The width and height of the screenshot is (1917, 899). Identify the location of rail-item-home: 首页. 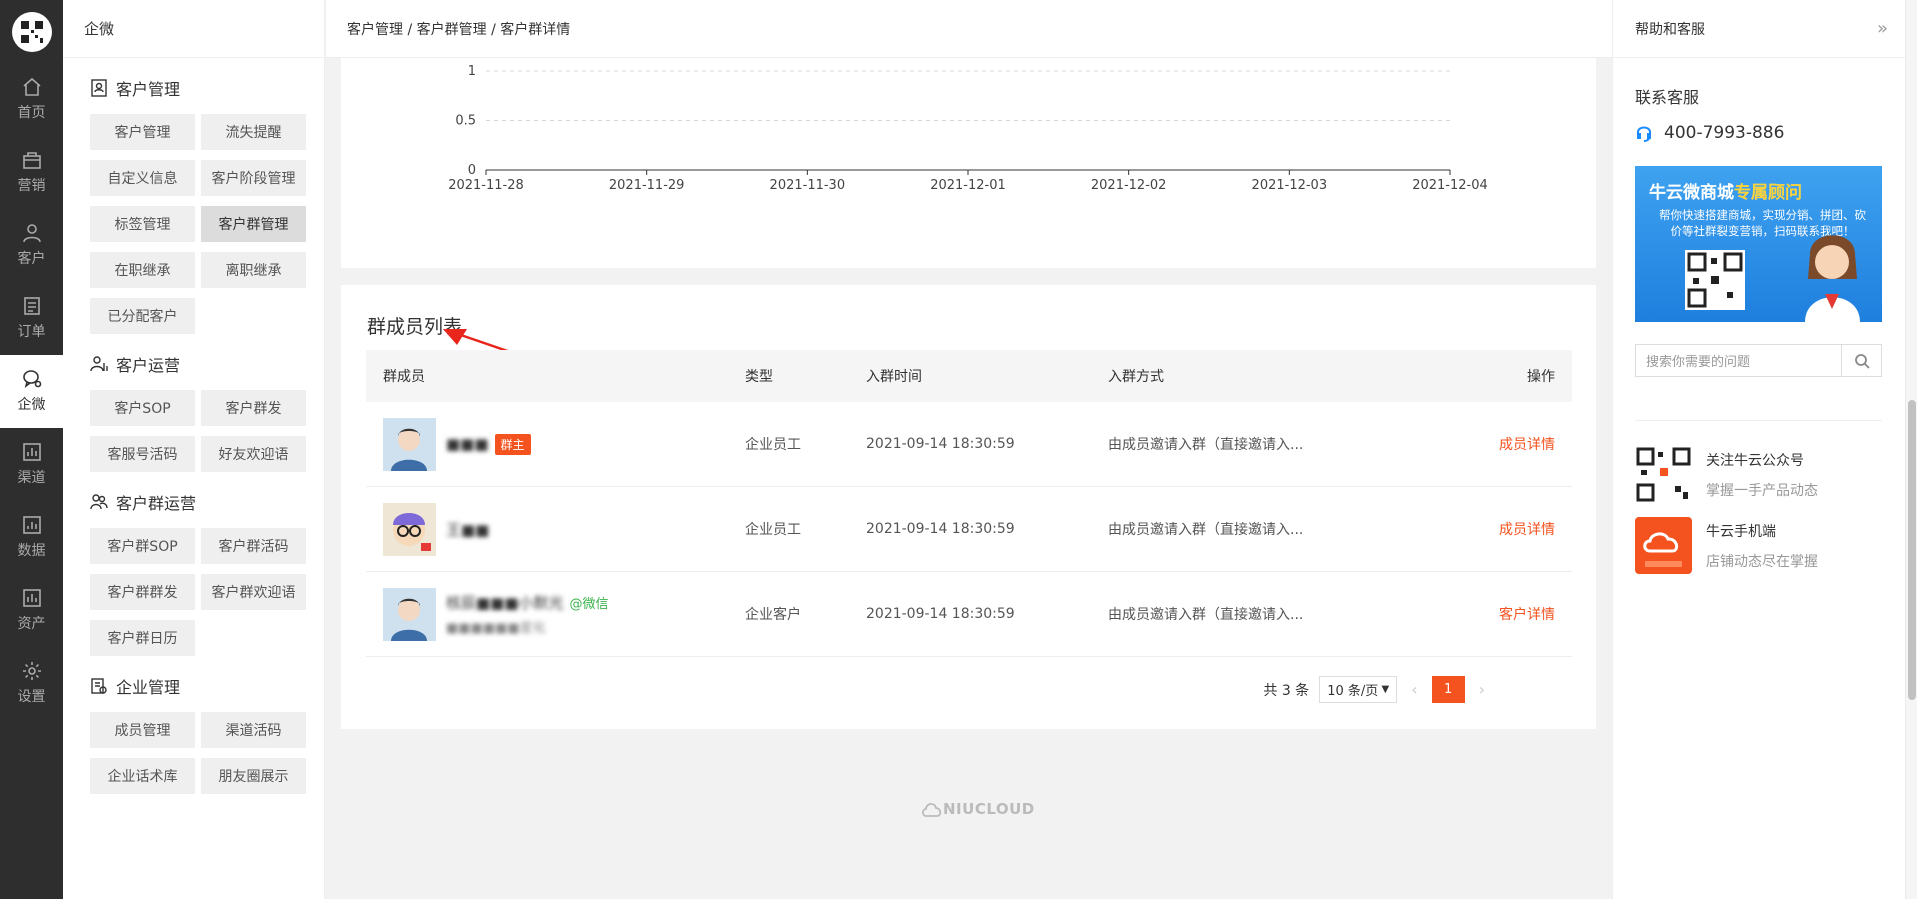
(31, 99).